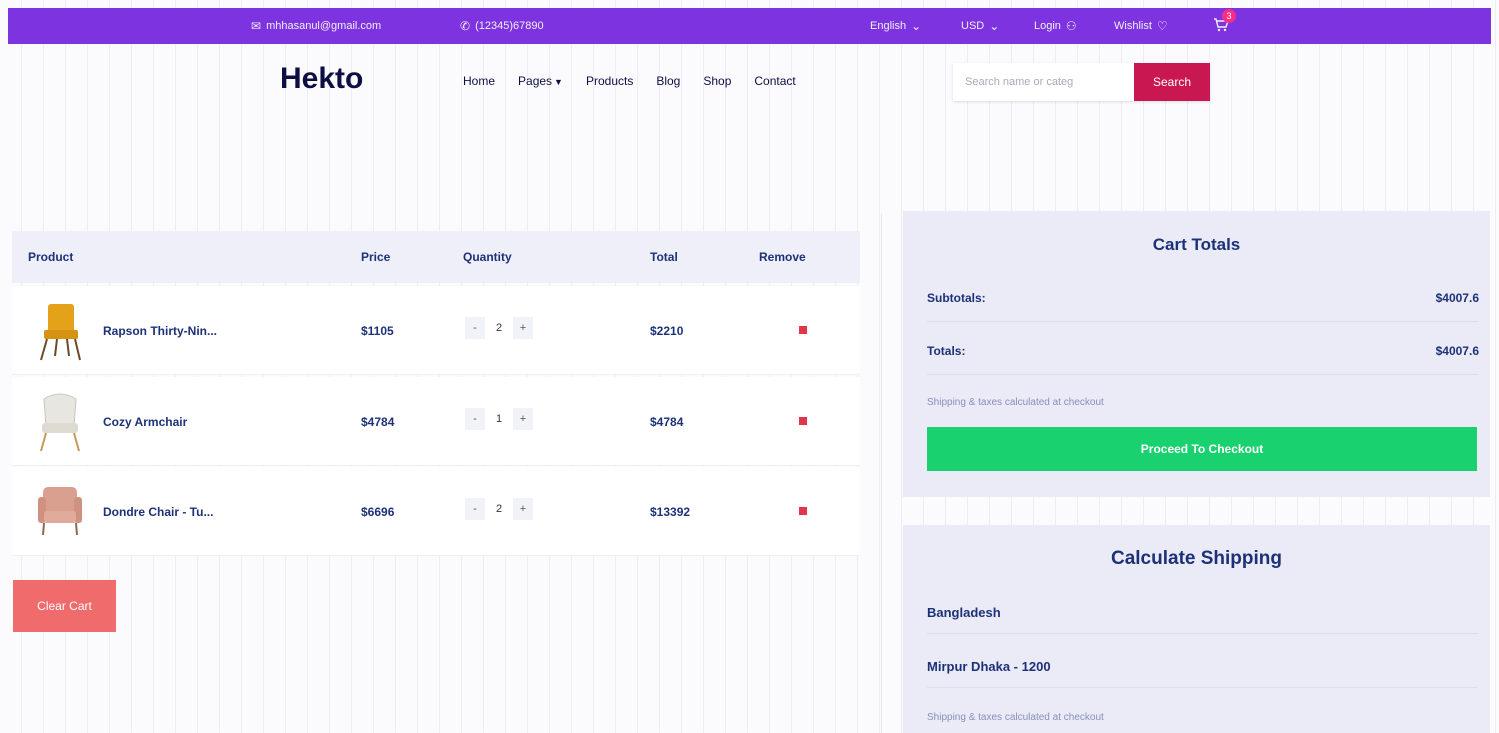 The image size is (1499, 733). What do you see at coordinates (436, 511) in the screenshot?
I see `table-row: Dondre Chair - Tu... $6696 - 2 + $13392` at bounding box center [436, 511].